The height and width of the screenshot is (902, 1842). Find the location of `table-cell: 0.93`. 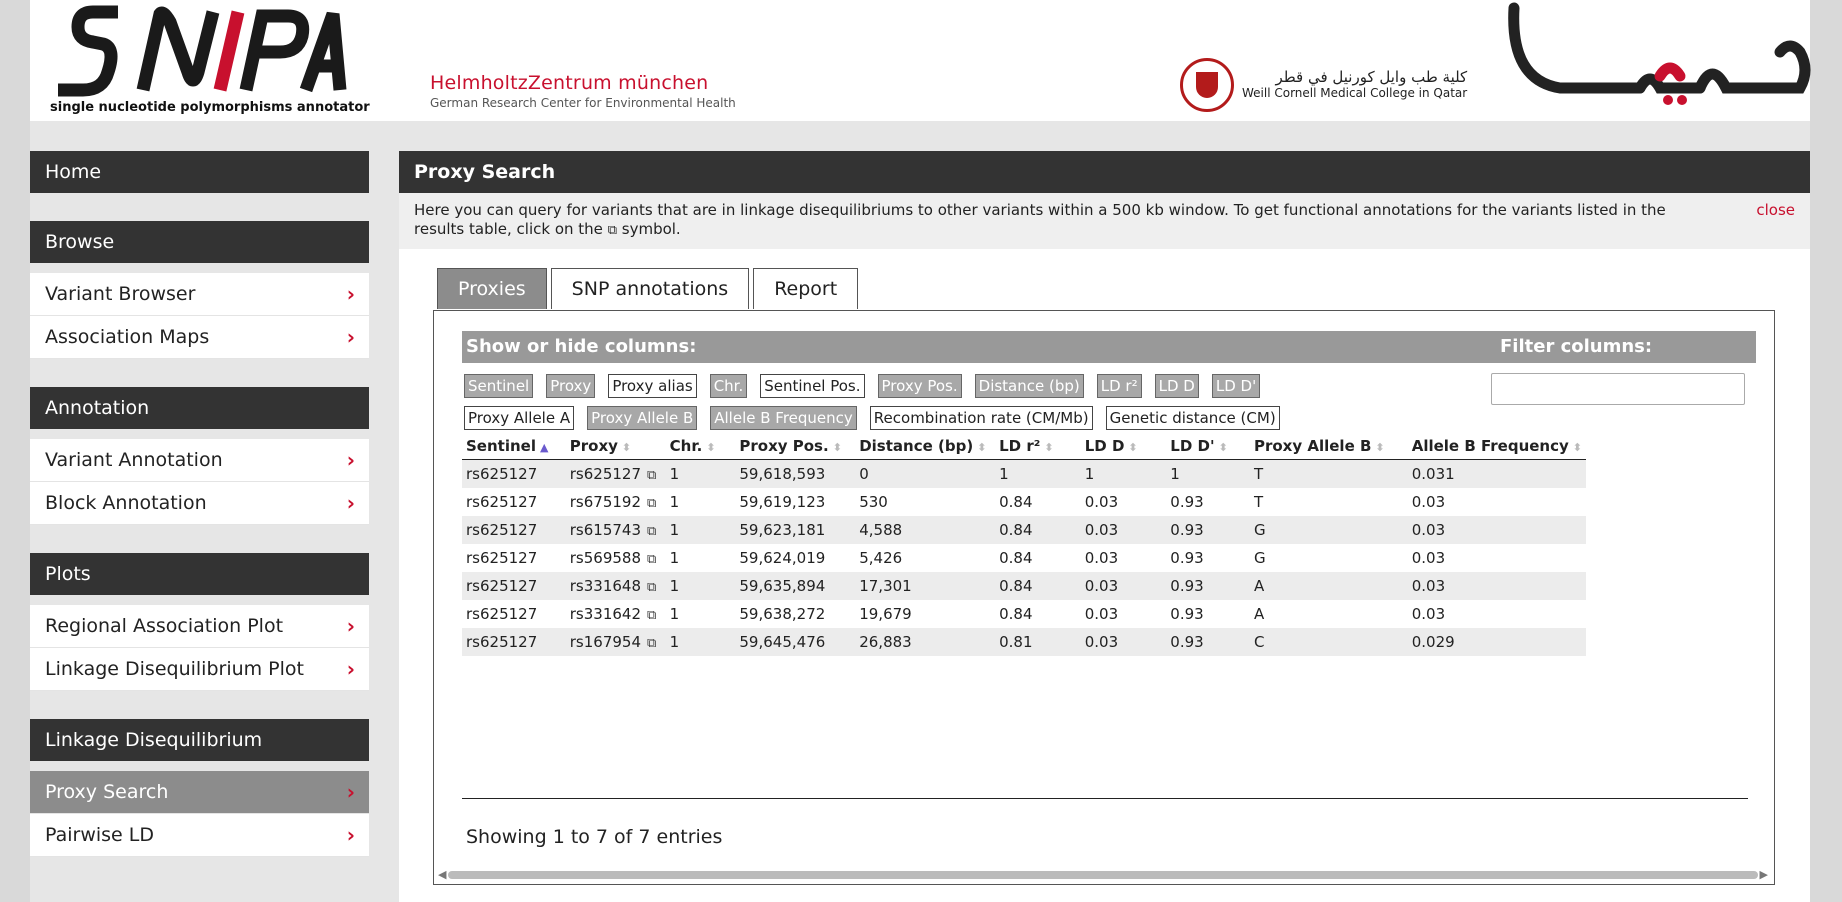

table-cell: 0.93 is located at coordinates (1187, 614).